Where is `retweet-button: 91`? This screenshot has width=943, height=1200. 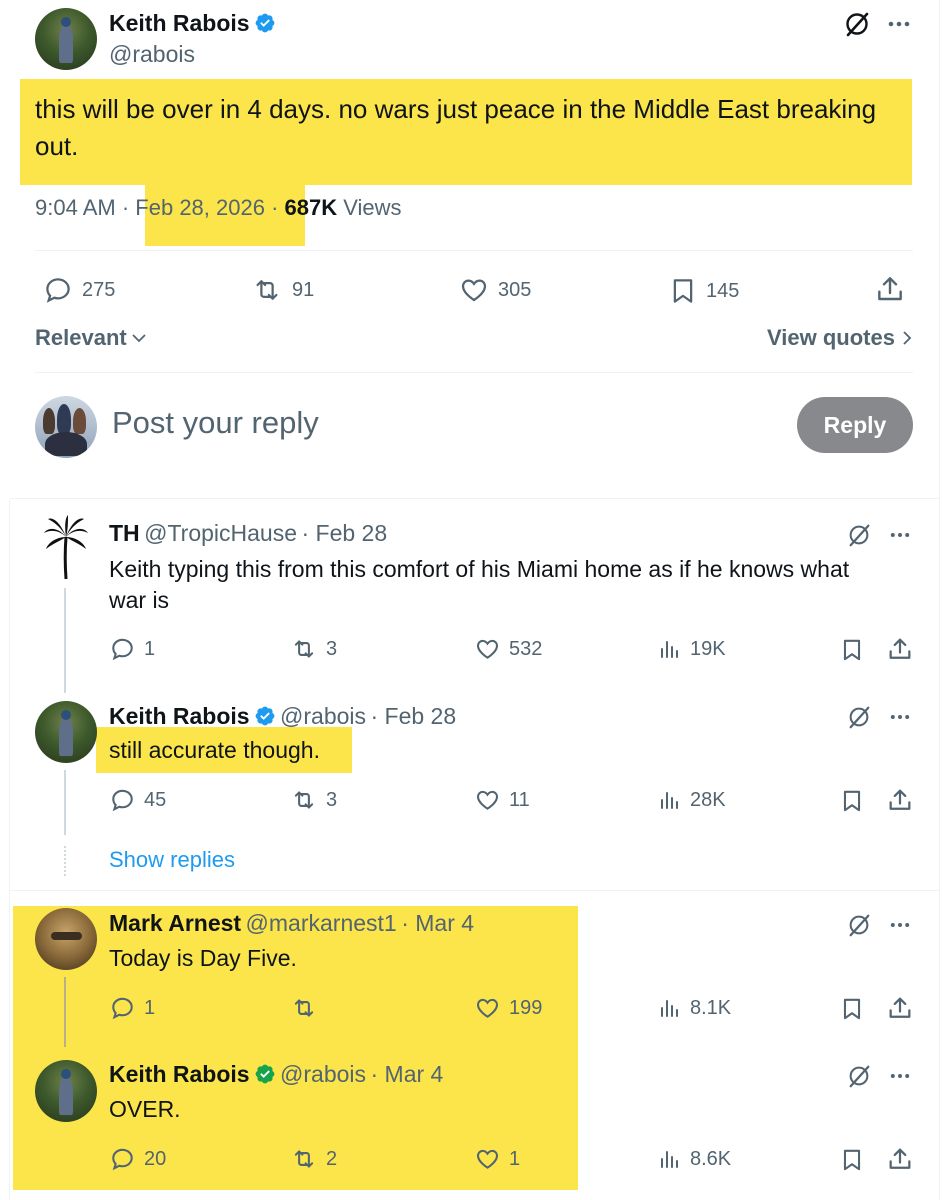 retweet-button: 91 is located at coordinates (282, 290).